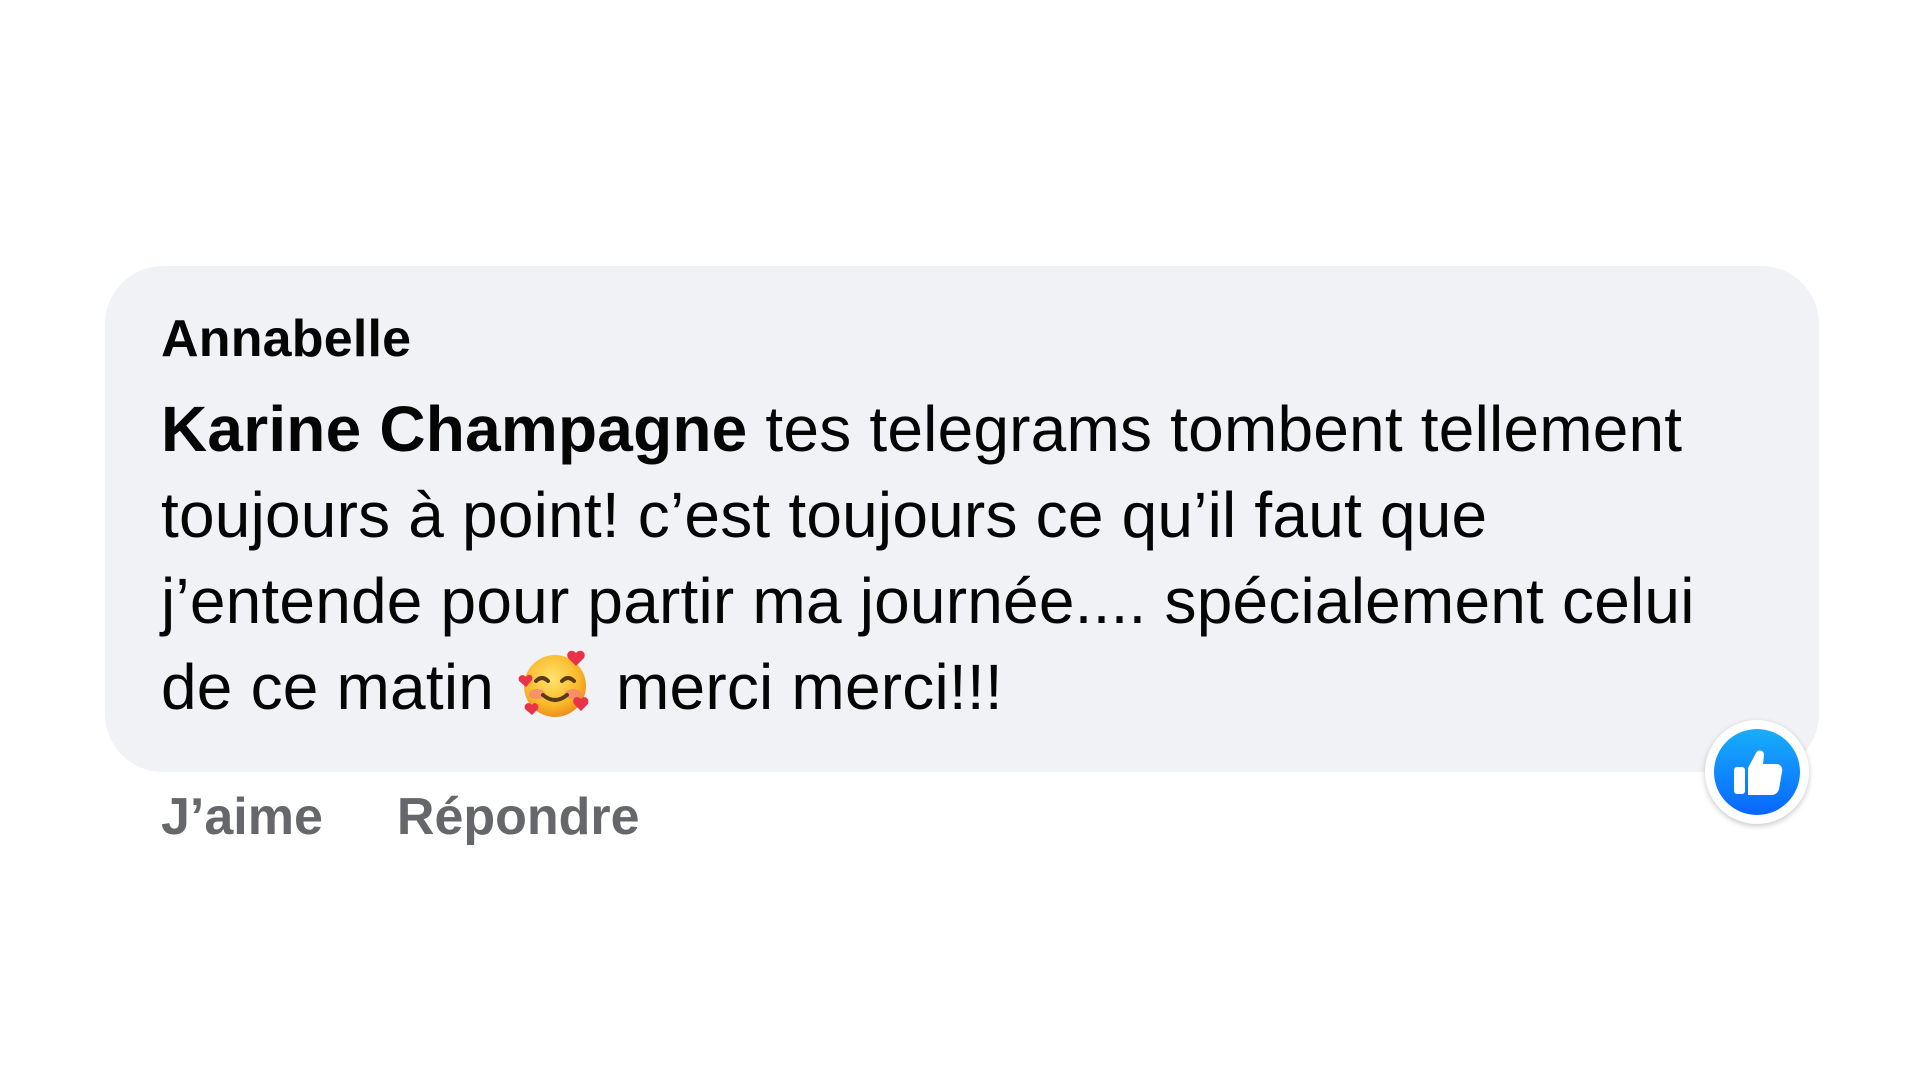 The height and width of the screenshot is (1080, 1920). I want to click on comment-text-part-2: merci merci!!!, so click(800, 687).